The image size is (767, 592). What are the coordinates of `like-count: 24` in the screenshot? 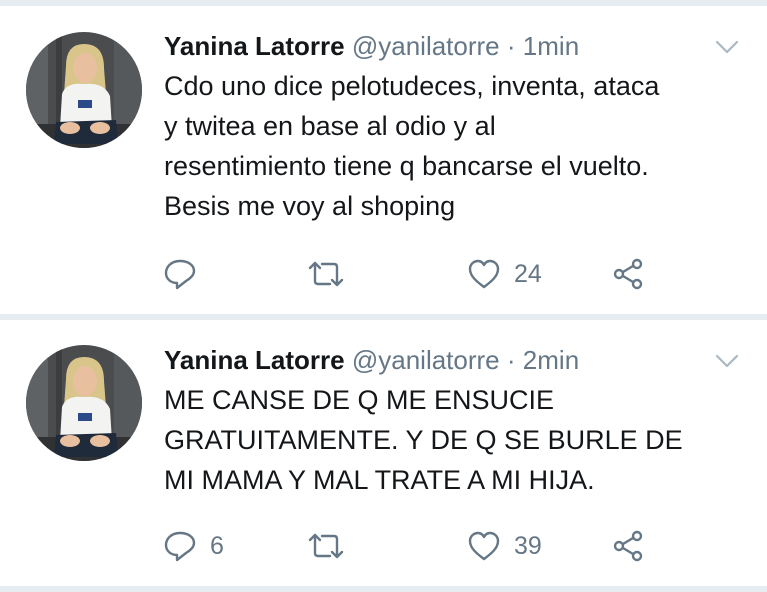 It's located at (528, 273).